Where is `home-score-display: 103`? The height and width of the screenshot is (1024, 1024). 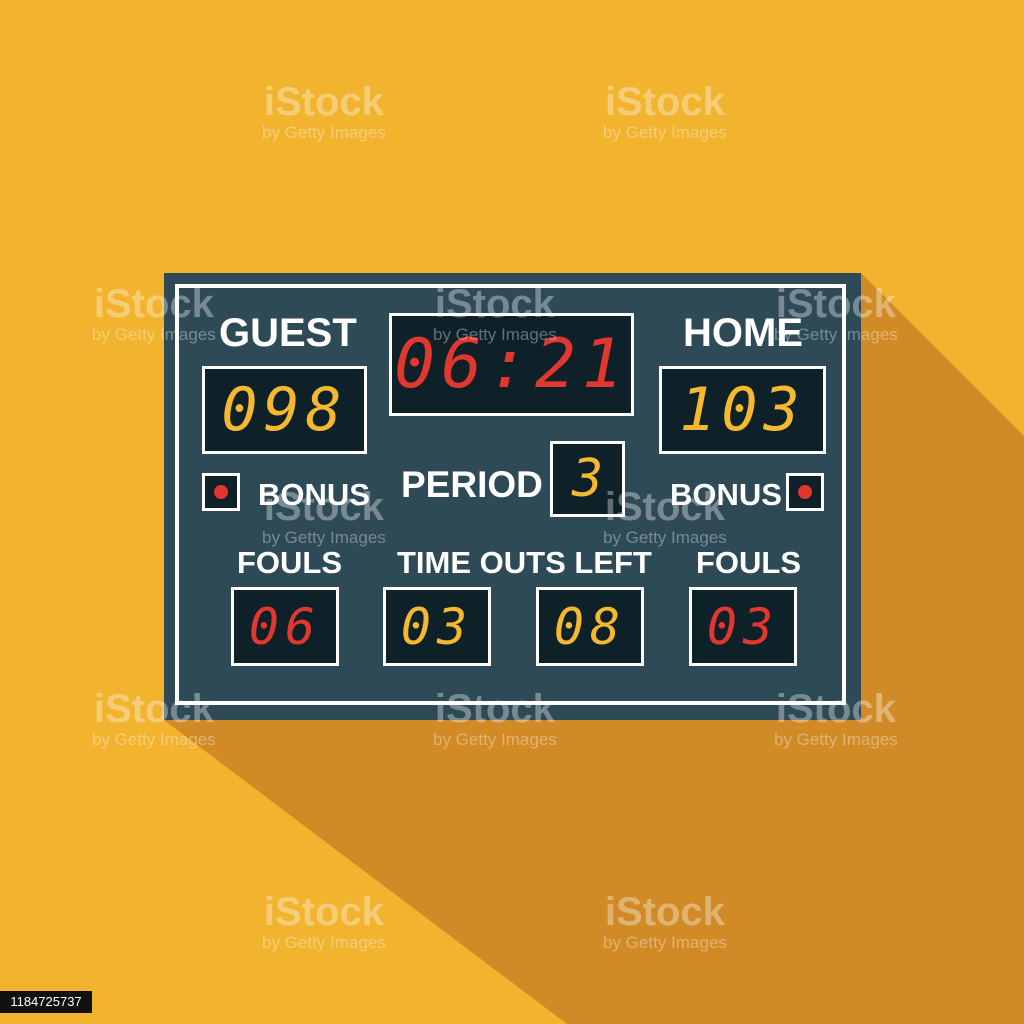
home-score-display: 103 is located at coordinates (742, 410).